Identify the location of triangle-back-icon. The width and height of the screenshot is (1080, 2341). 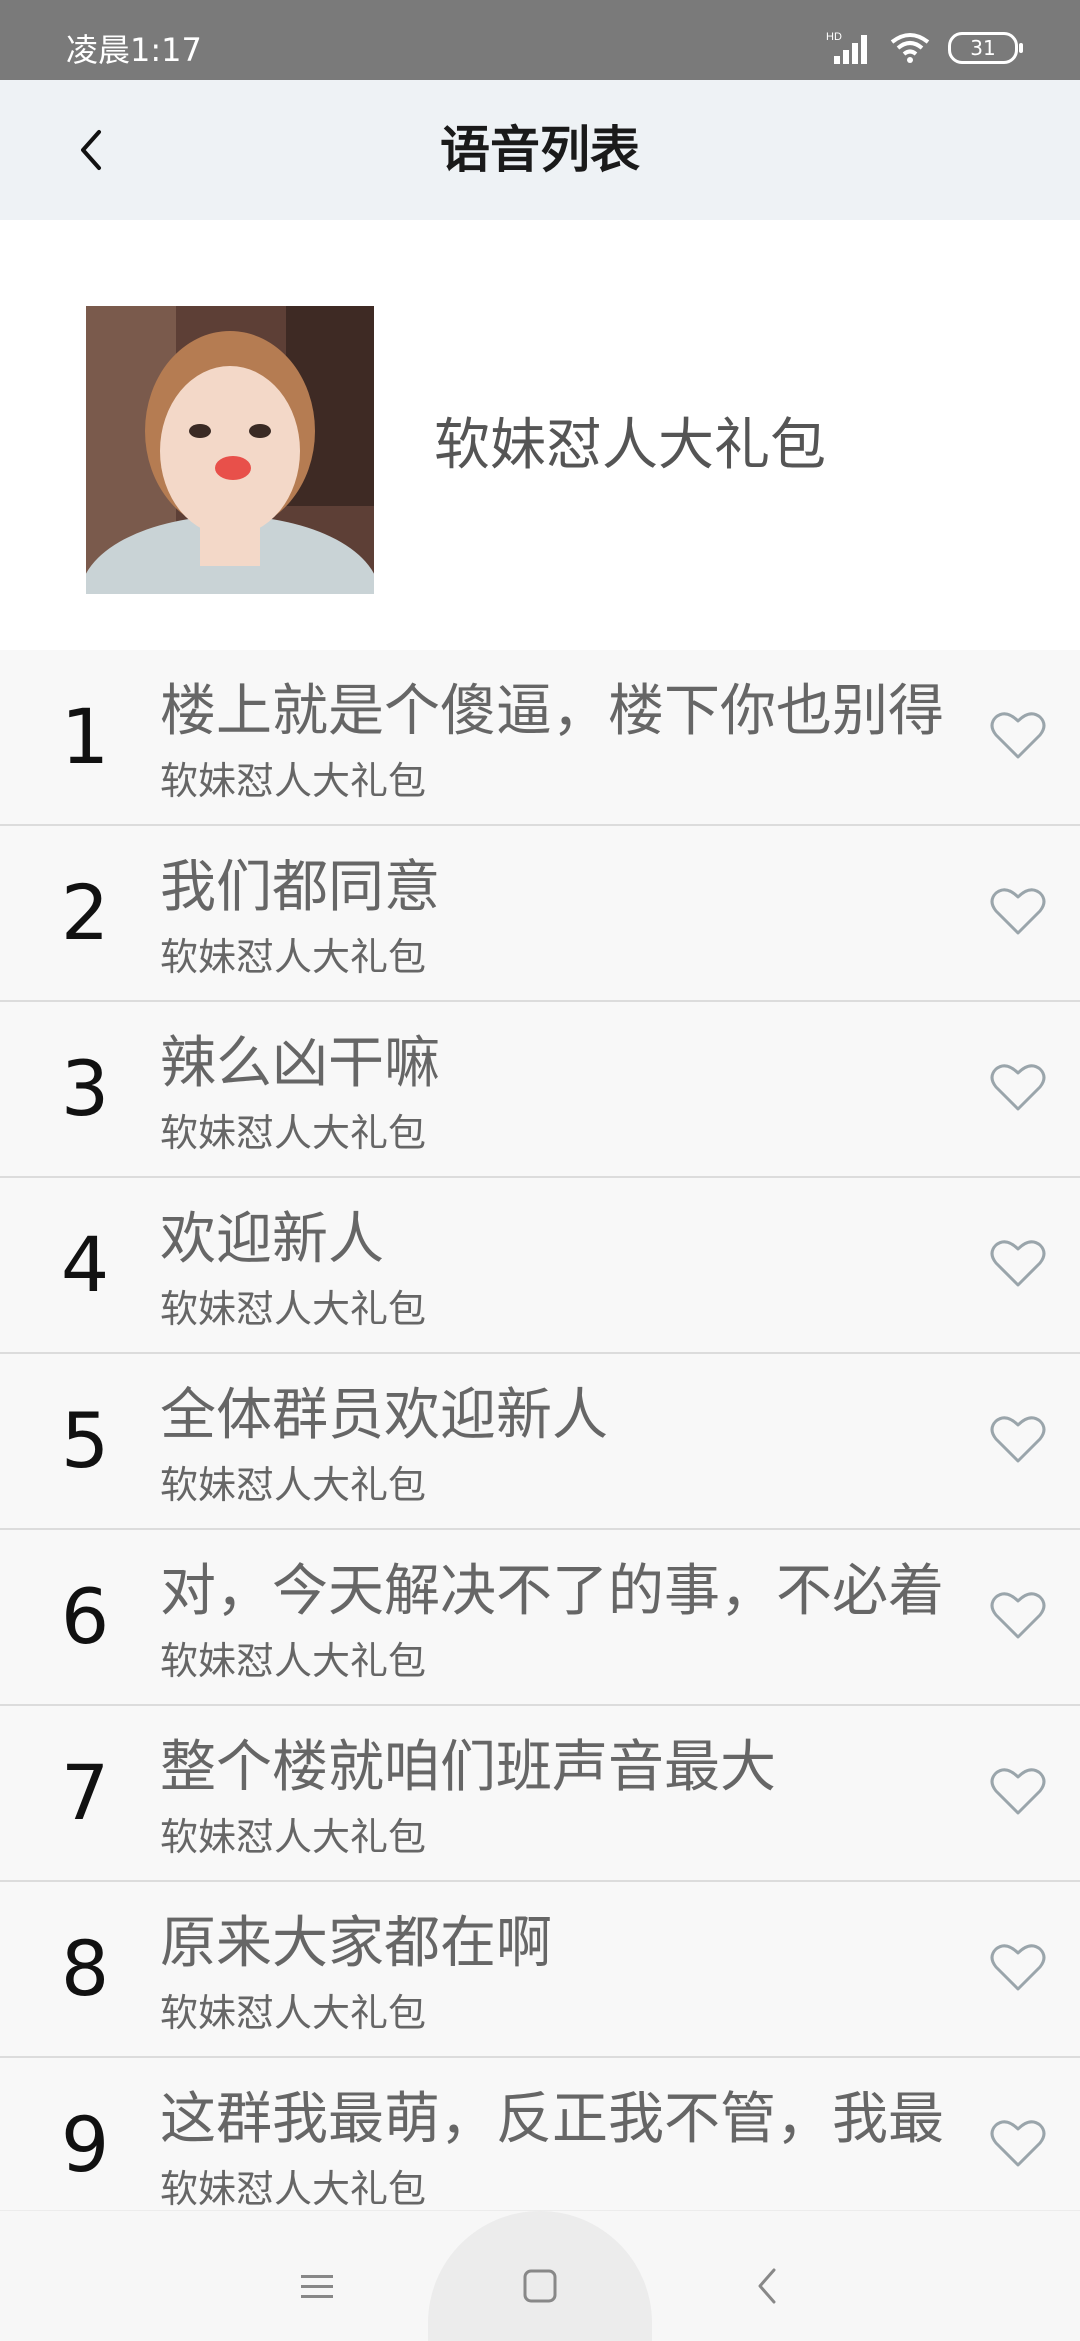
(767, 2286).